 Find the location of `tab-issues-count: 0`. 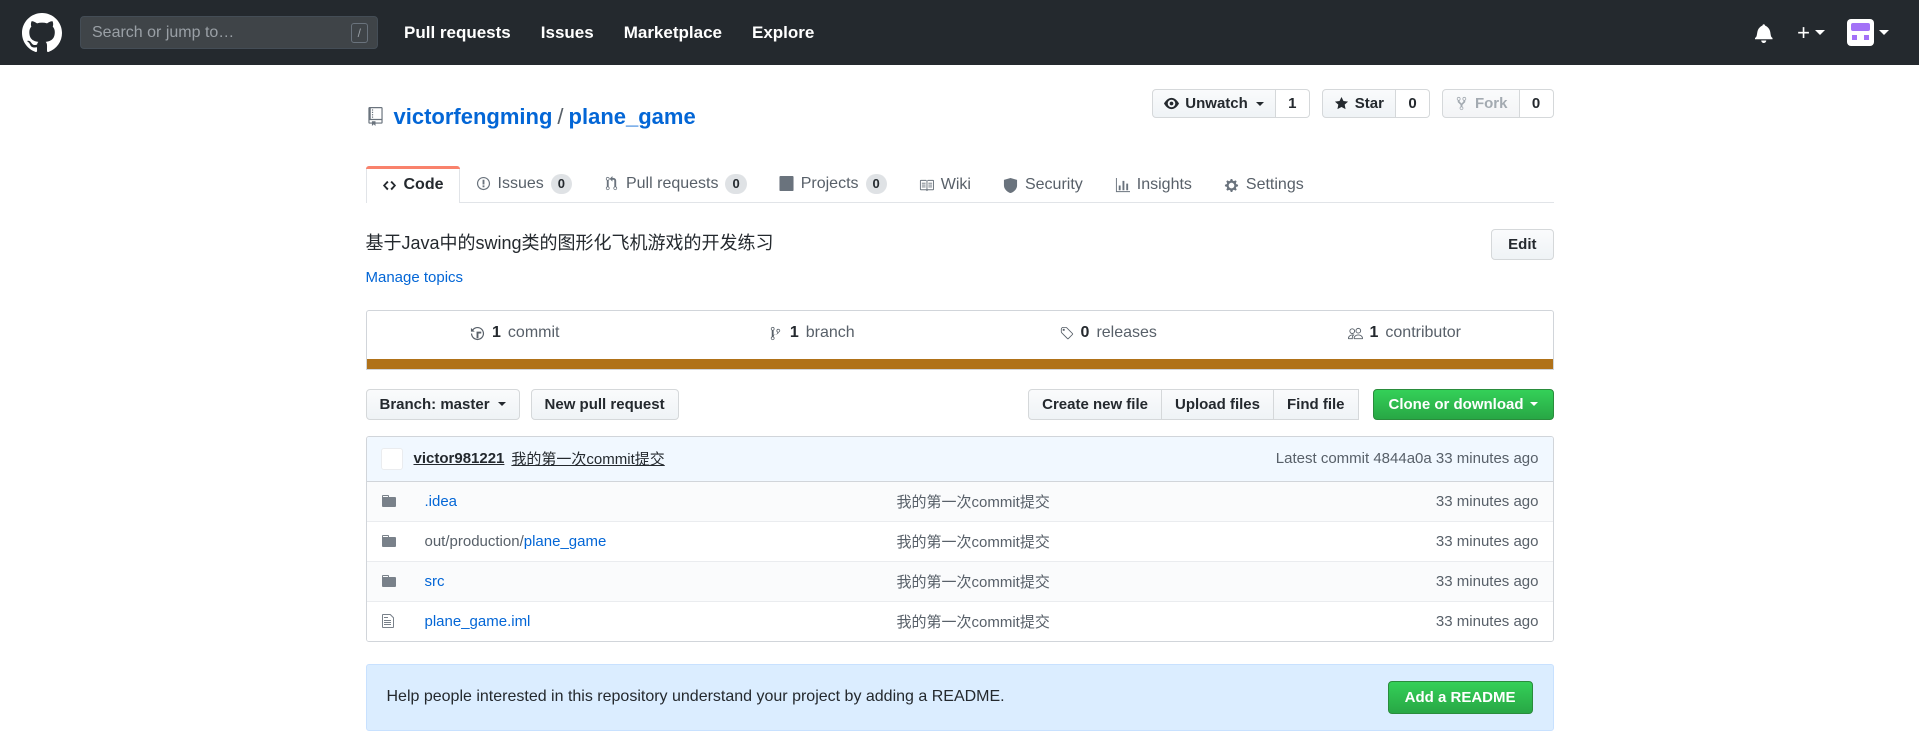

tab-issues-count: 0 is located at coordinates (561, 184).